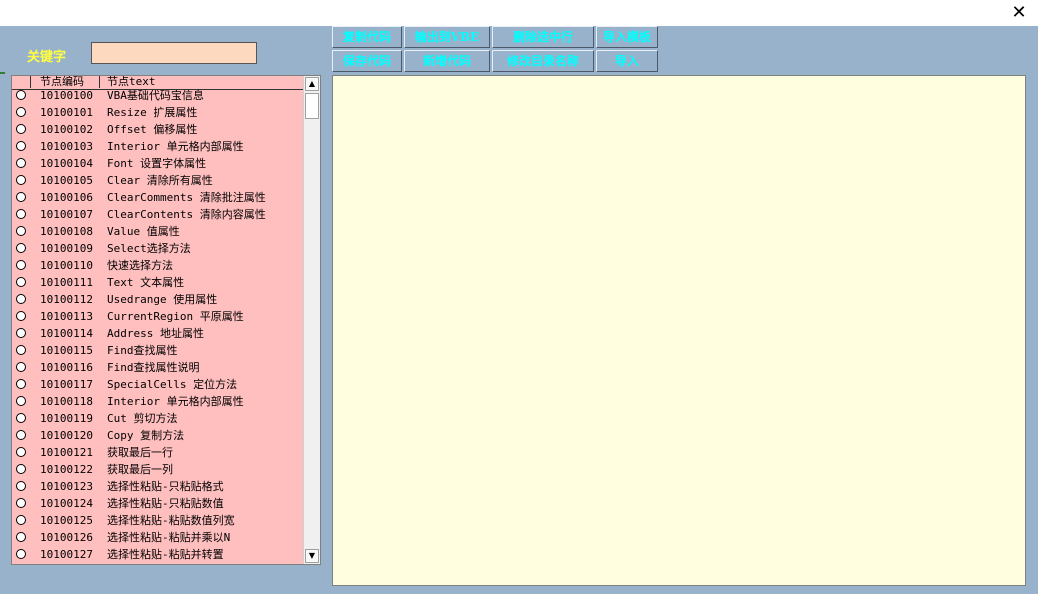 The width and height of the screenshot is (1038, 594). What do you see at coordinates (169, 537) in the screenshot?
I see `item-text: 选择性粘贴-粘贴并乘以N` at bounding box center [169, 537].